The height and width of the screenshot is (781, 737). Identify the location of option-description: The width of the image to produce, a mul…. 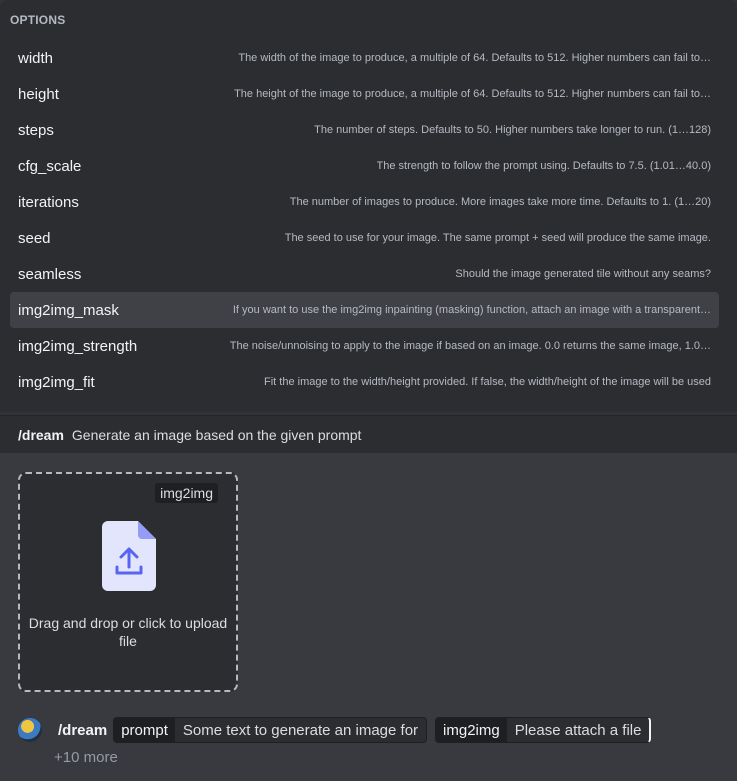
(474, 58).